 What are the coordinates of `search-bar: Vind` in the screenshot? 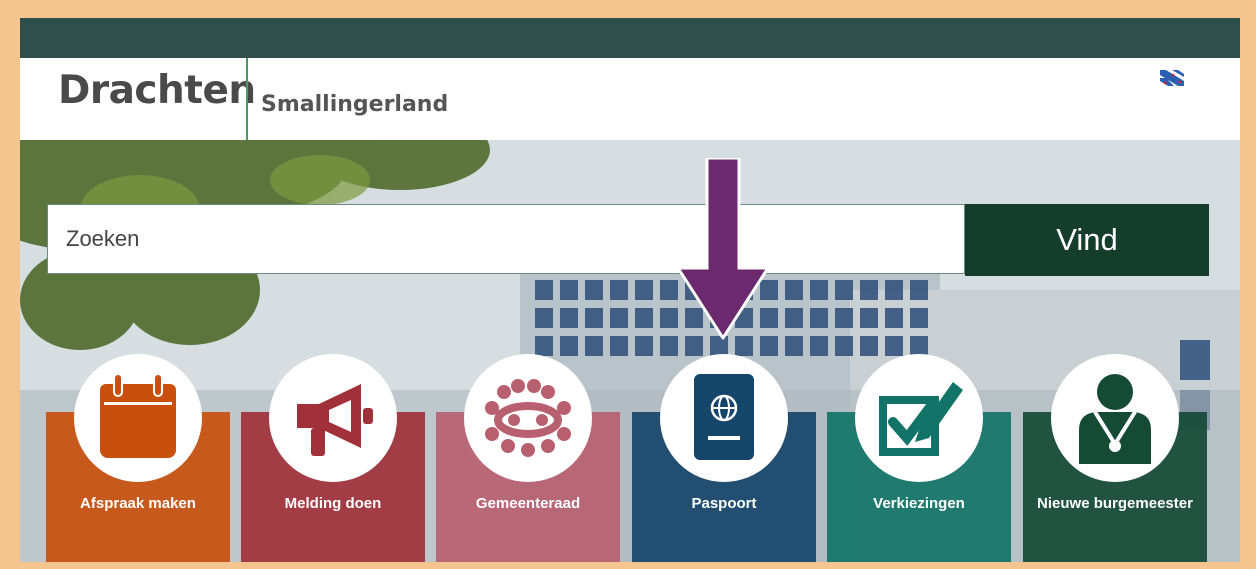 It's located at (628, 240).